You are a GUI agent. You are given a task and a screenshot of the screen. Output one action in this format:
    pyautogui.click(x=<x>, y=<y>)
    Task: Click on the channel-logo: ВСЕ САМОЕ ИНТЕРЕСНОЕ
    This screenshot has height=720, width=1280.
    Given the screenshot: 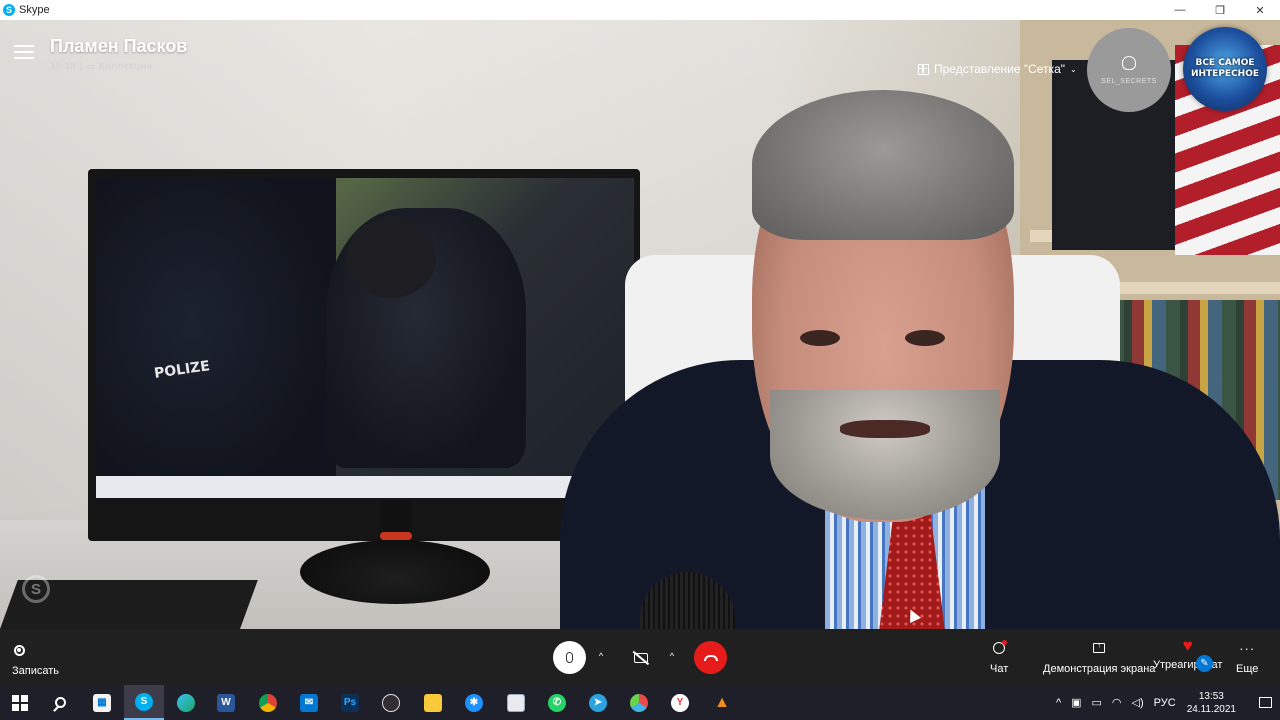 What is the action you would take?
    pyautogui.click(x=1225, y=69)
    